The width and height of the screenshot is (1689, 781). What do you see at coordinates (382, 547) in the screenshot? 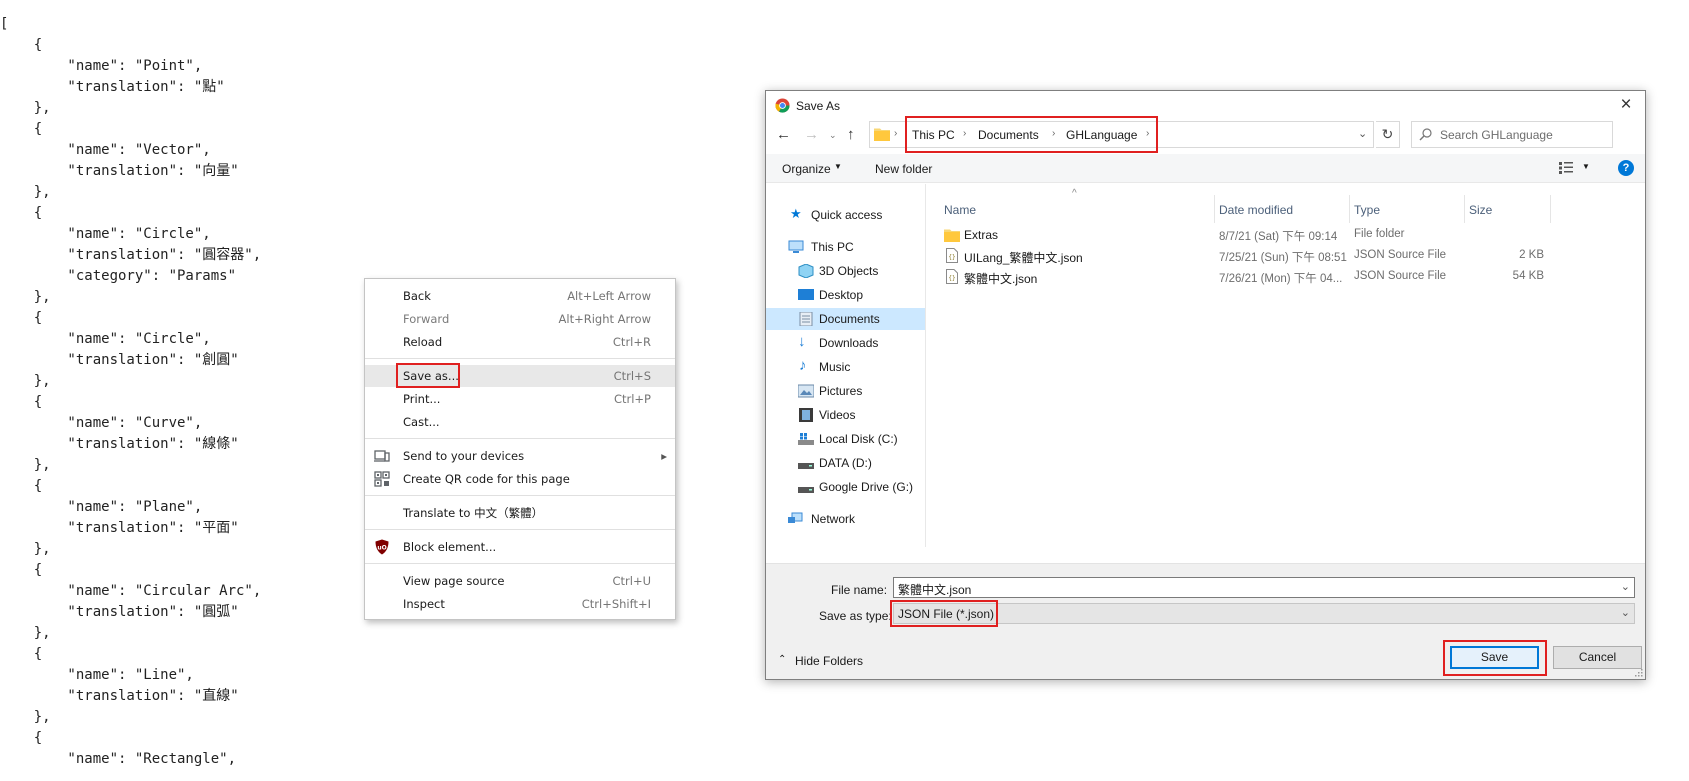
I see `ublock-shield-icon: uO` at bounding box center [382, 547].